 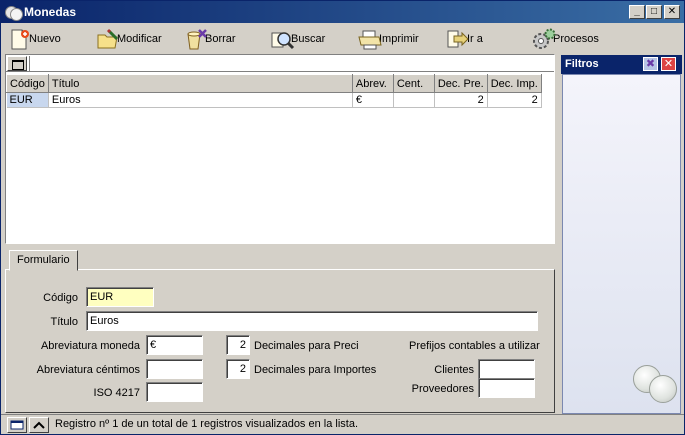 I want to click on coins-app-icon, so click(x=14, y=12).